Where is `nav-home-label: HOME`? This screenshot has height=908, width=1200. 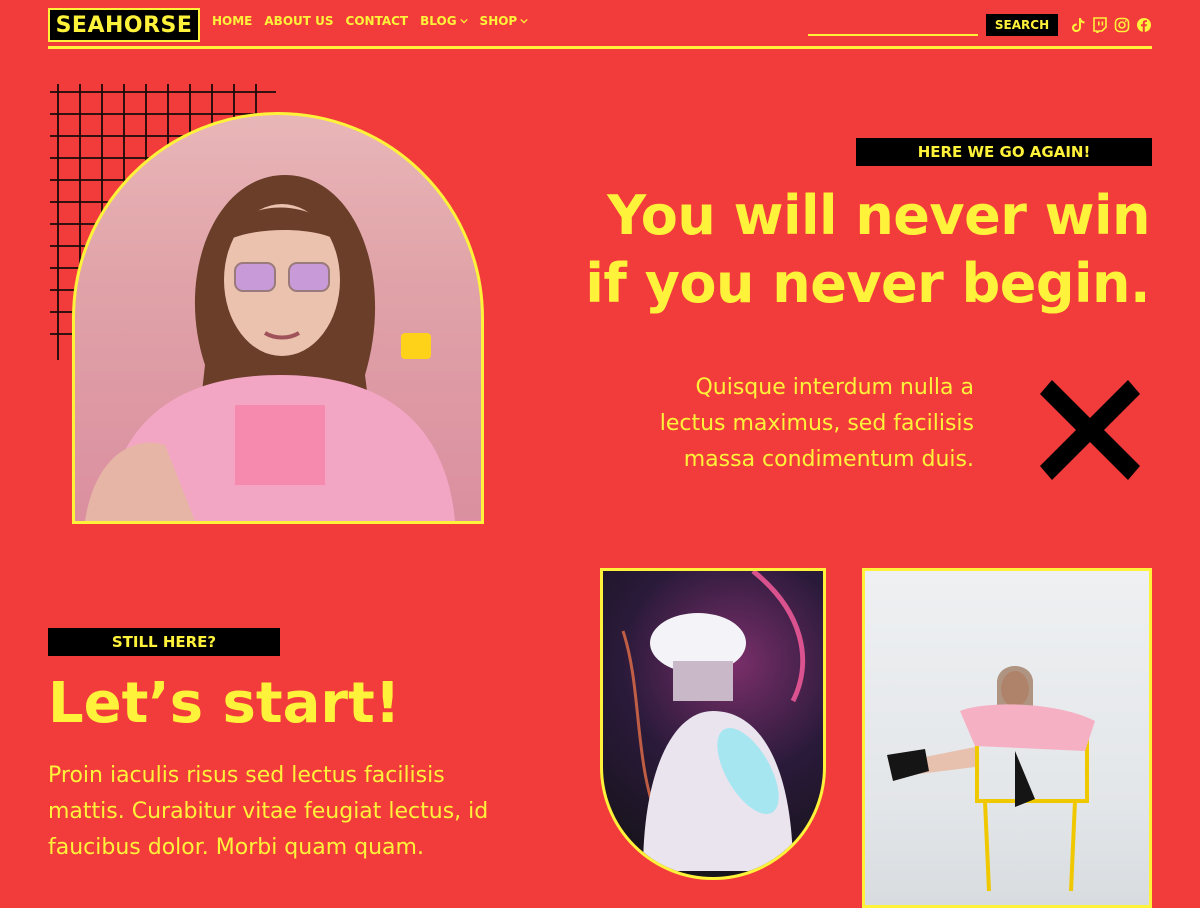 nav-home-label: HOME is located at coordinates (232, 21).